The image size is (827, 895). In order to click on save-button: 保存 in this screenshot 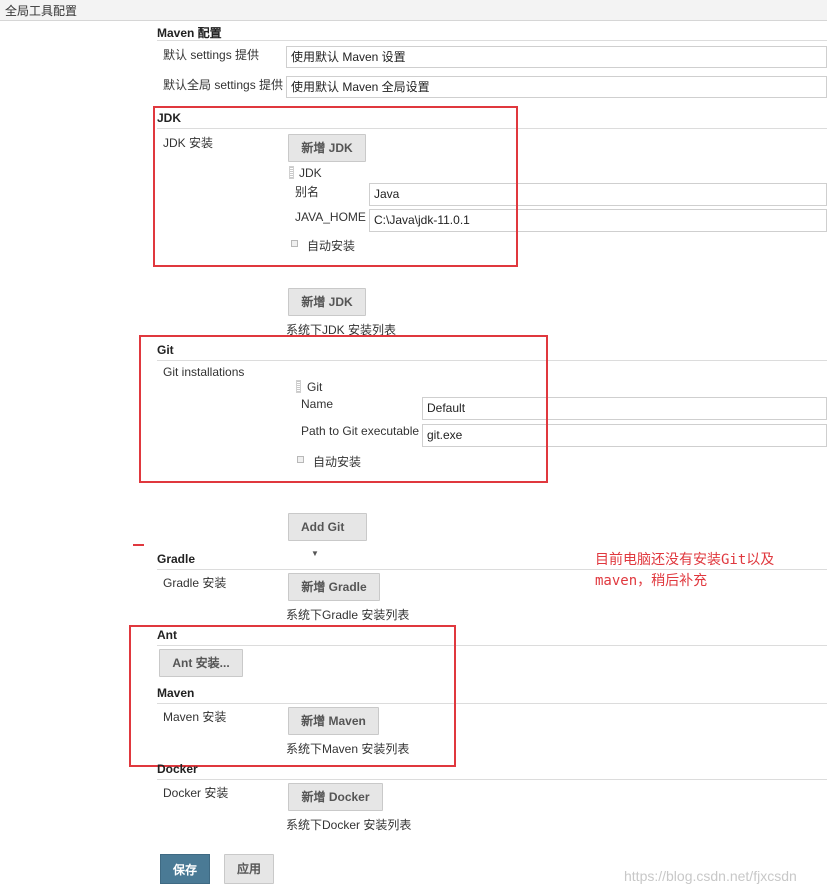, I will do `click(185, 869)`.